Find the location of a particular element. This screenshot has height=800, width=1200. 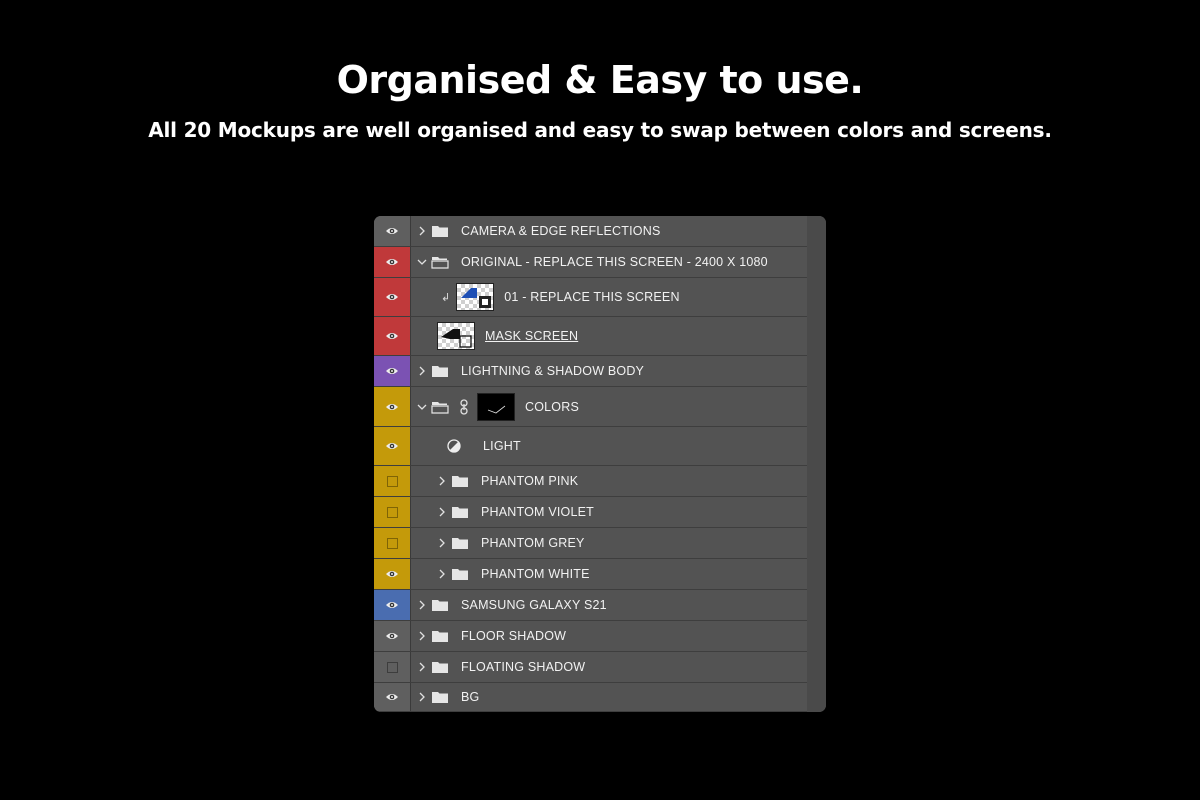

layer-row: MASK SCREEN is located at coordinates (590, 336).